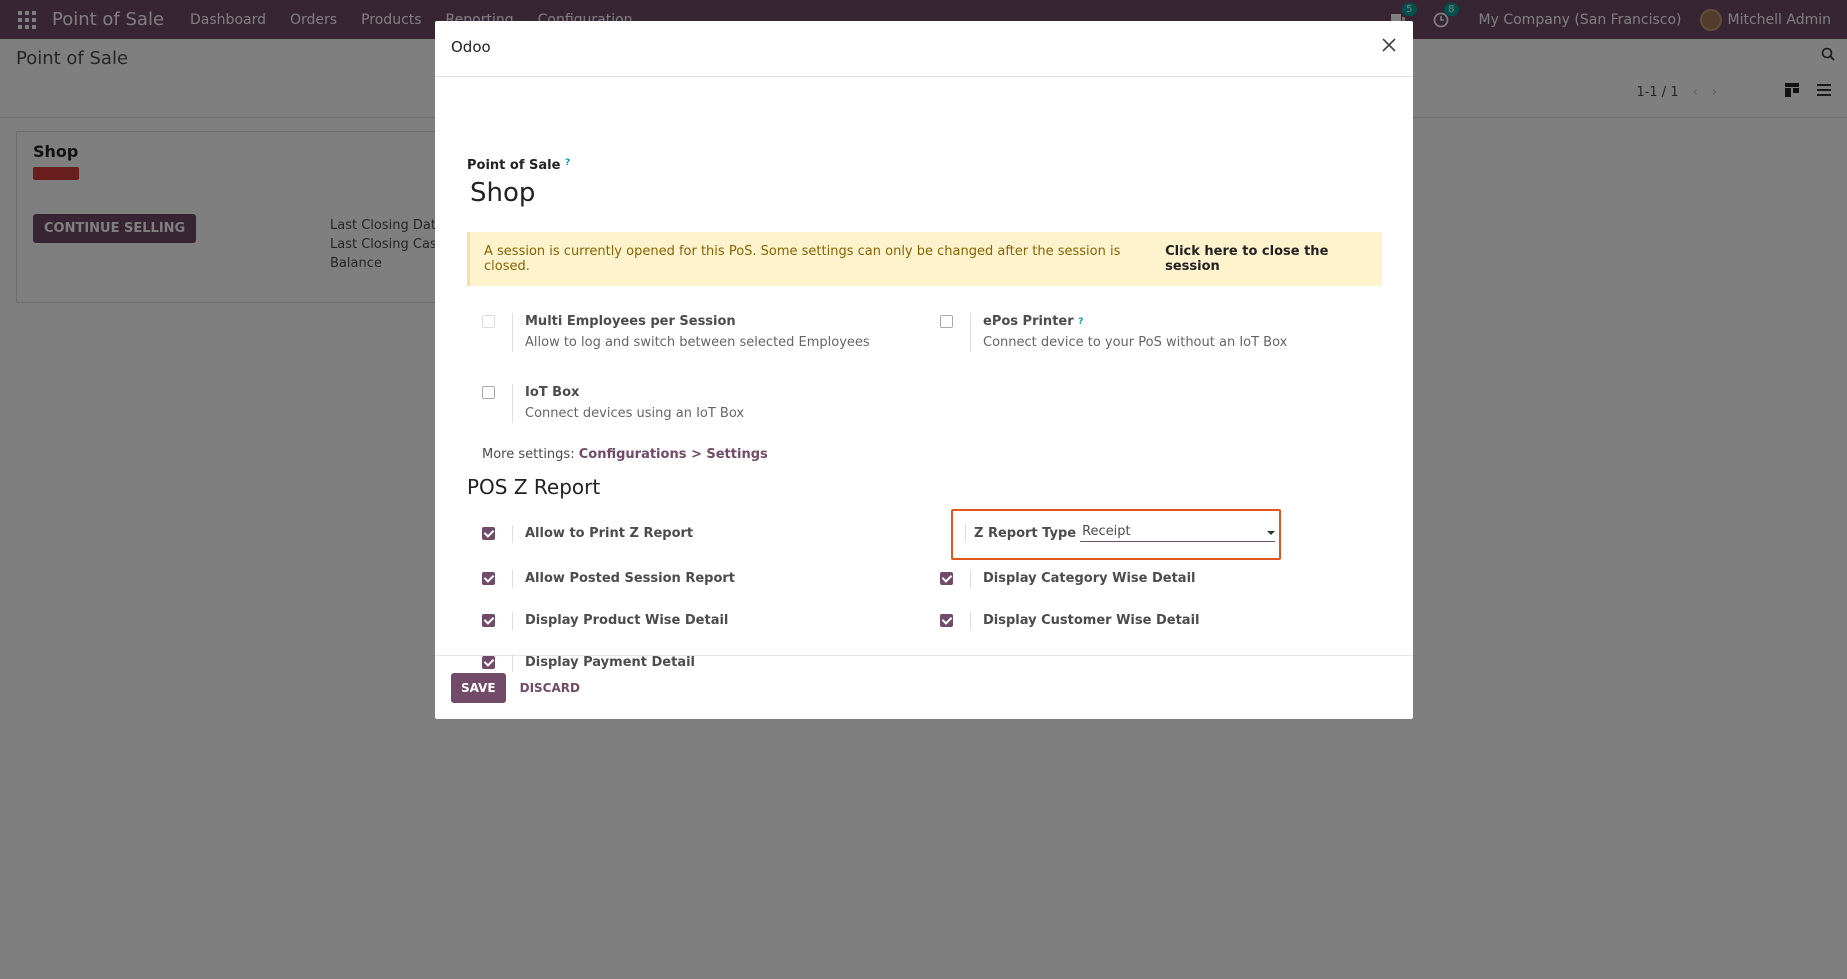 The height and width of the screenshot is (979, 1847). Describe the element at coordinates (609, 533) in the screenshot. I see `allow-print-z-title: Allow to Print Z Report` at that location.